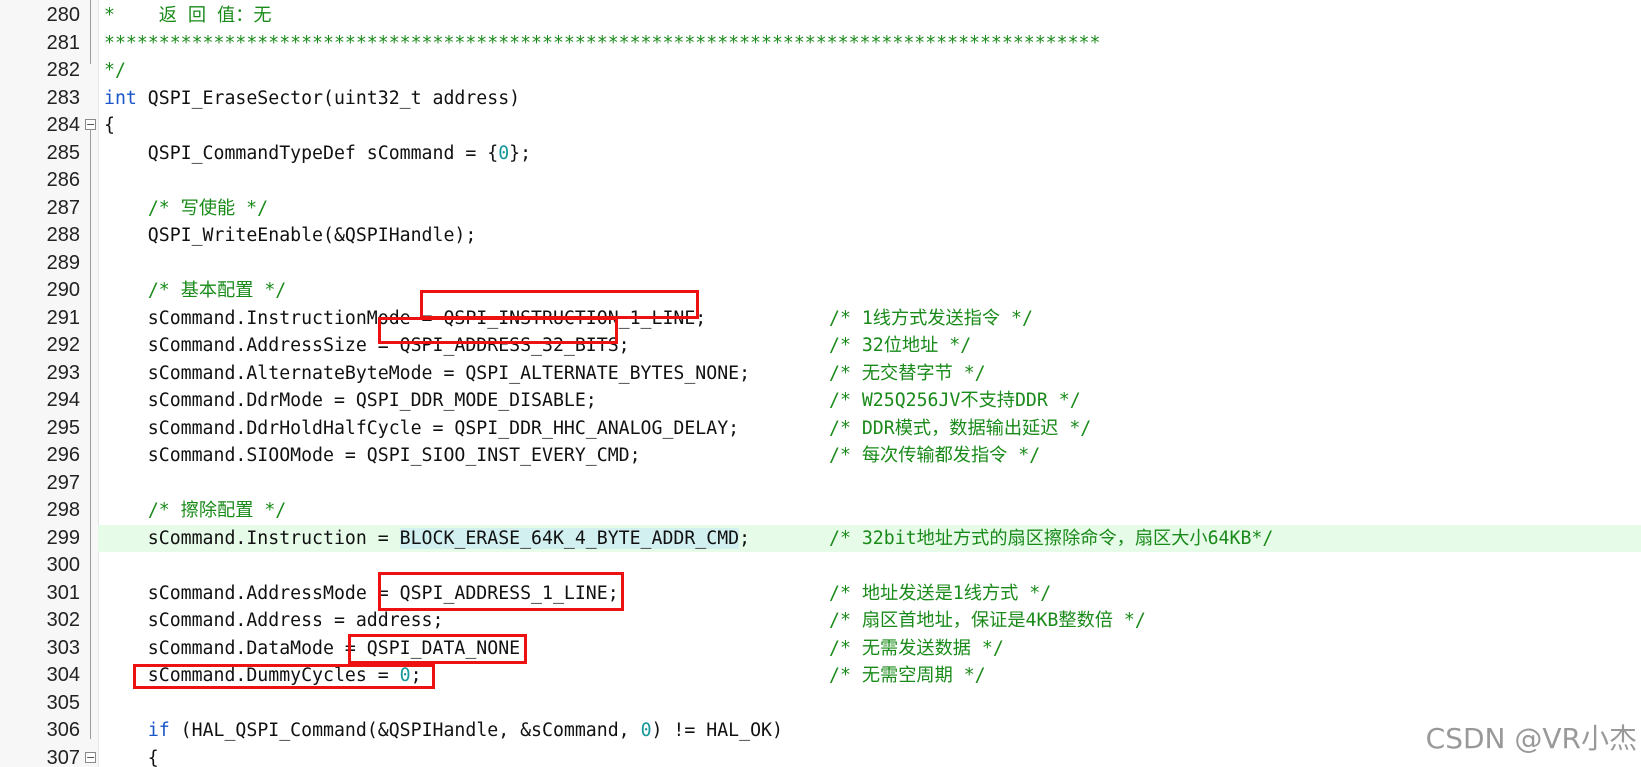 Image resolution: width=1641 pixels, height=767 pixels. What do you see at coordinates (820, 756) in the screenshot?
I see `code-line: 307− {` at bounding box center [820, 756].